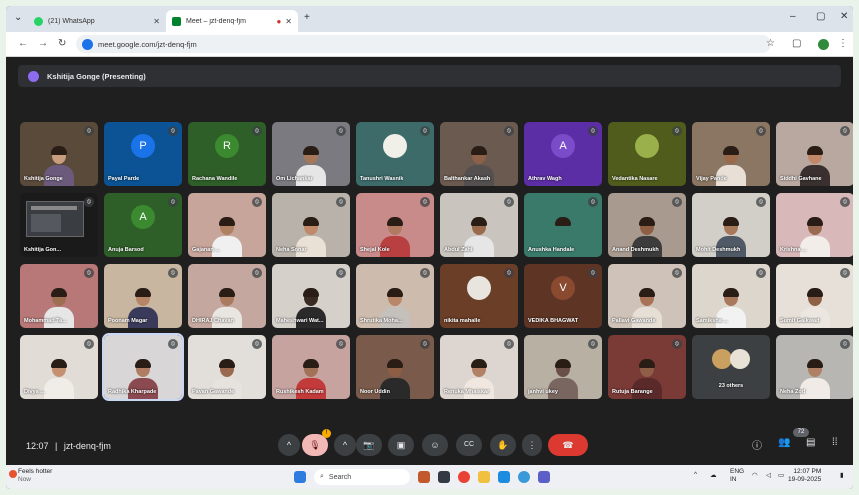  Describe the element at coordinates (563, 296) in the screenshot. I see `participant-tile: V VEDIKA BHAGWAT ⦸` at that location.